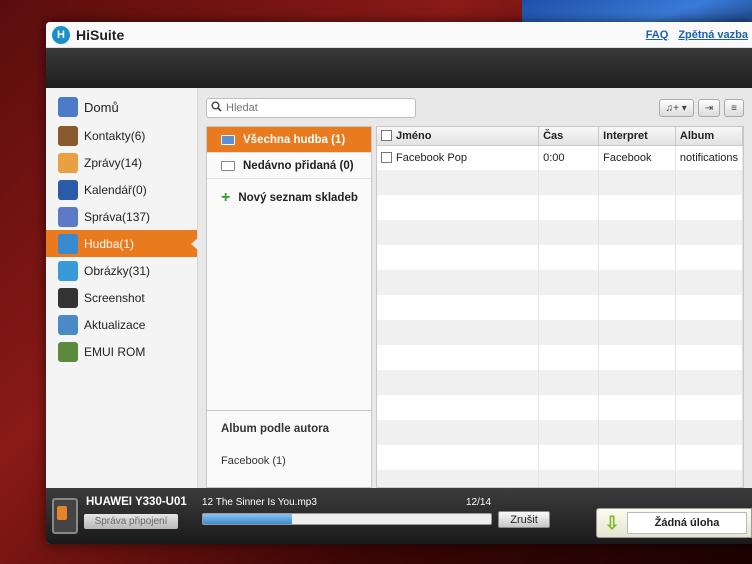  I want to click on download-arrow-icon: ⇩, so click(612, 522).